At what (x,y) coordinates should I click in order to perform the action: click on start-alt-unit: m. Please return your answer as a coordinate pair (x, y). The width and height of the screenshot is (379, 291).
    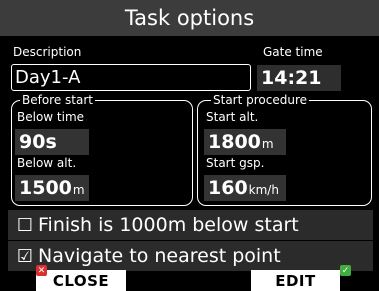
    Looking at the image, I should click on (267, 144).